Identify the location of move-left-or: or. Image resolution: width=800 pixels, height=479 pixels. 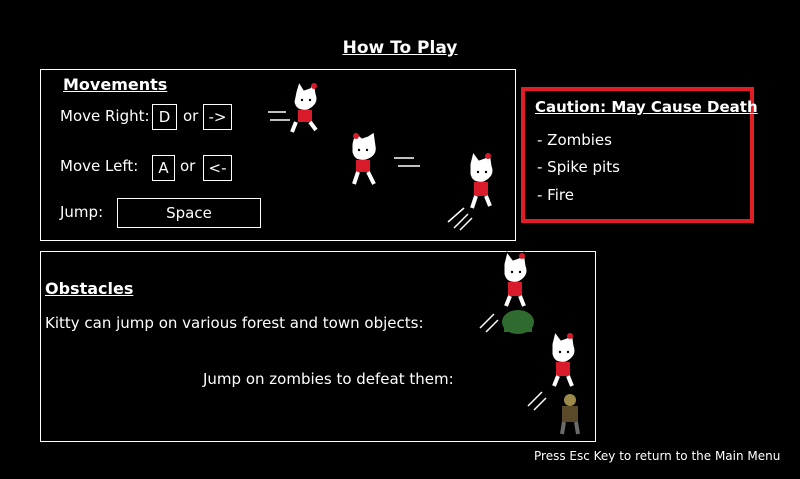
(188, 166).